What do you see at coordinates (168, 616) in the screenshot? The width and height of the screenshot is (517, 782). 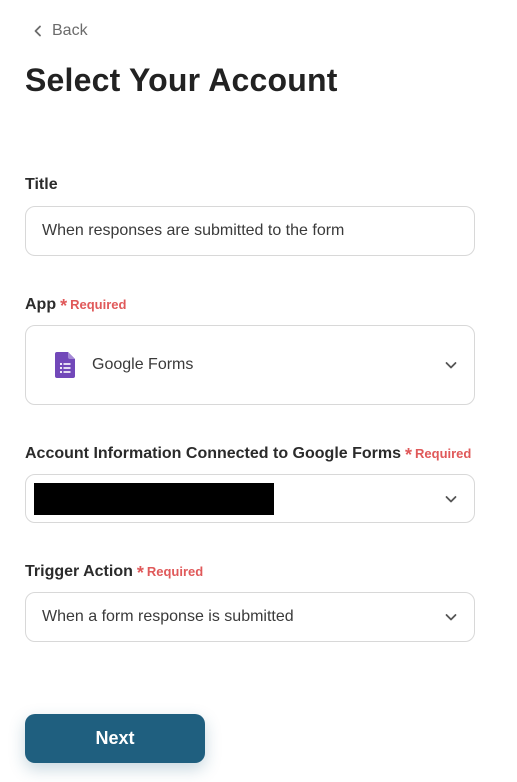 I see `trigger-select-value: When a form response is submitted` at bounding box center [168, 616].